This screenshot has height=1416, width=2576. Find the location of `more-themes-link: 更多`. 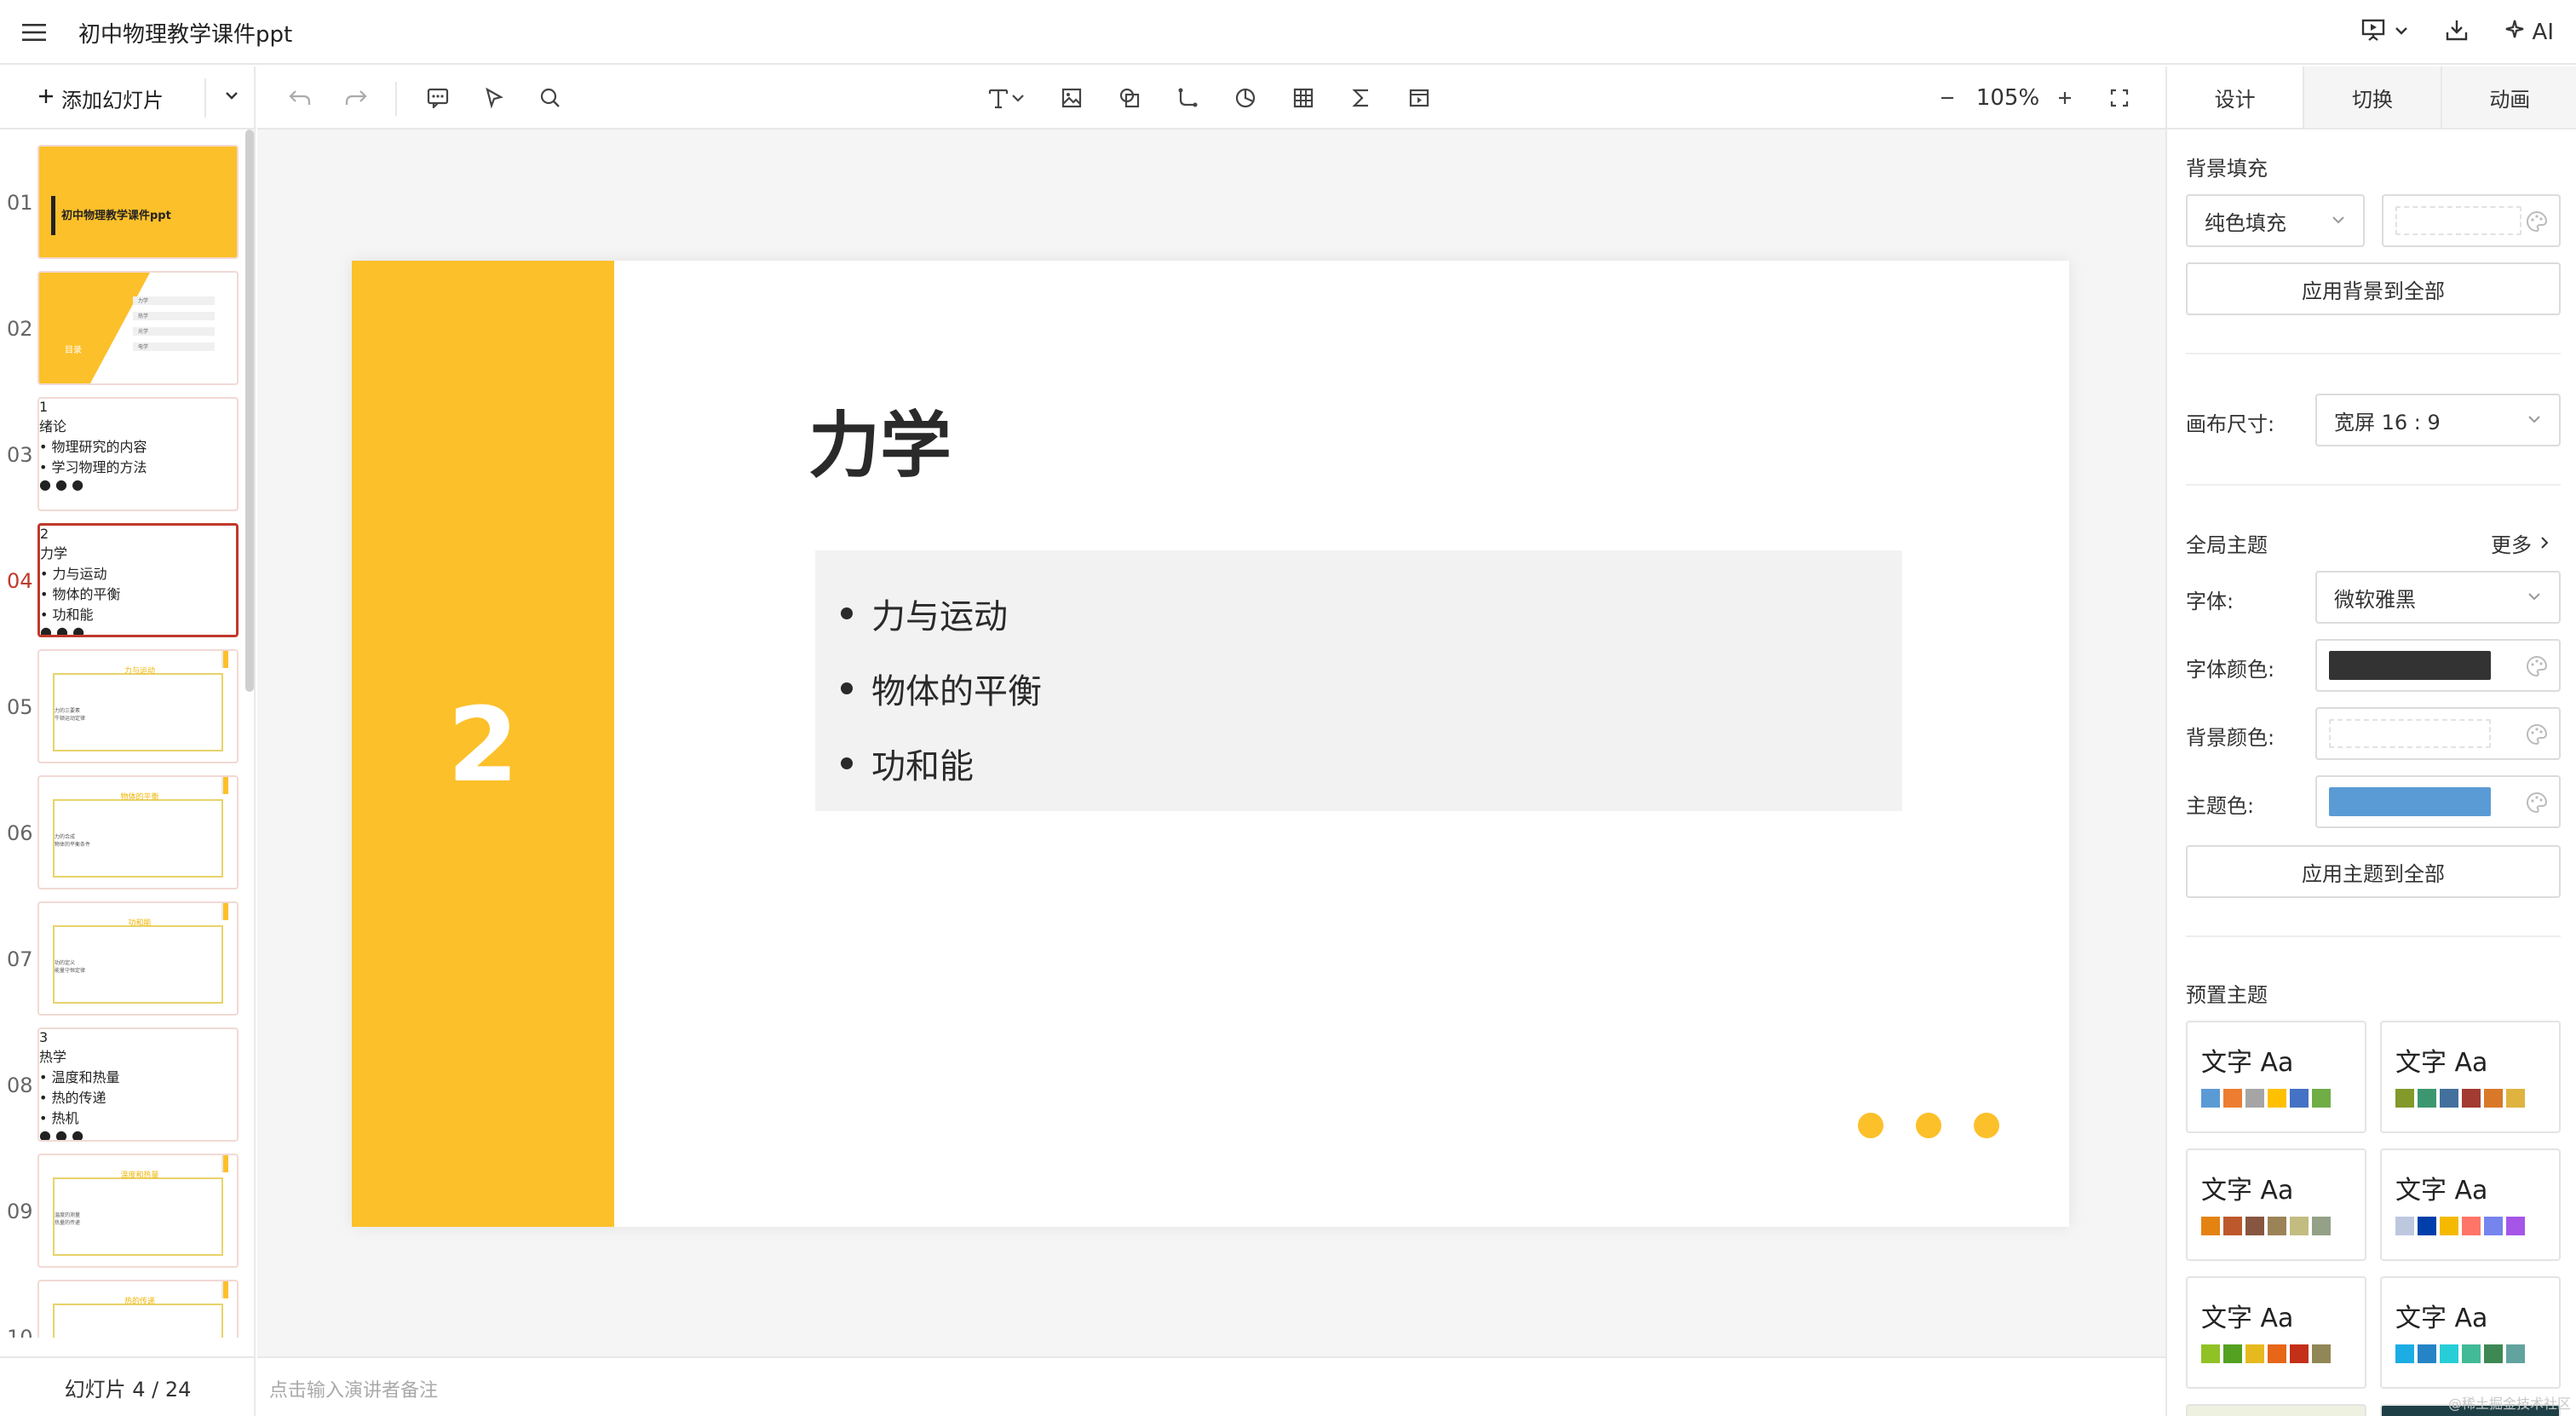

more-themes-link: 更多 is located at coordinates (2526, 543).